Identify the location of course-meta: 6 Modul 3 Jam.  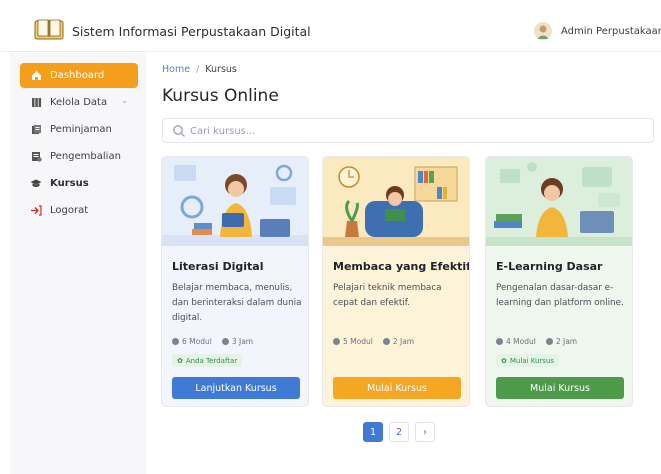
(212, 341).